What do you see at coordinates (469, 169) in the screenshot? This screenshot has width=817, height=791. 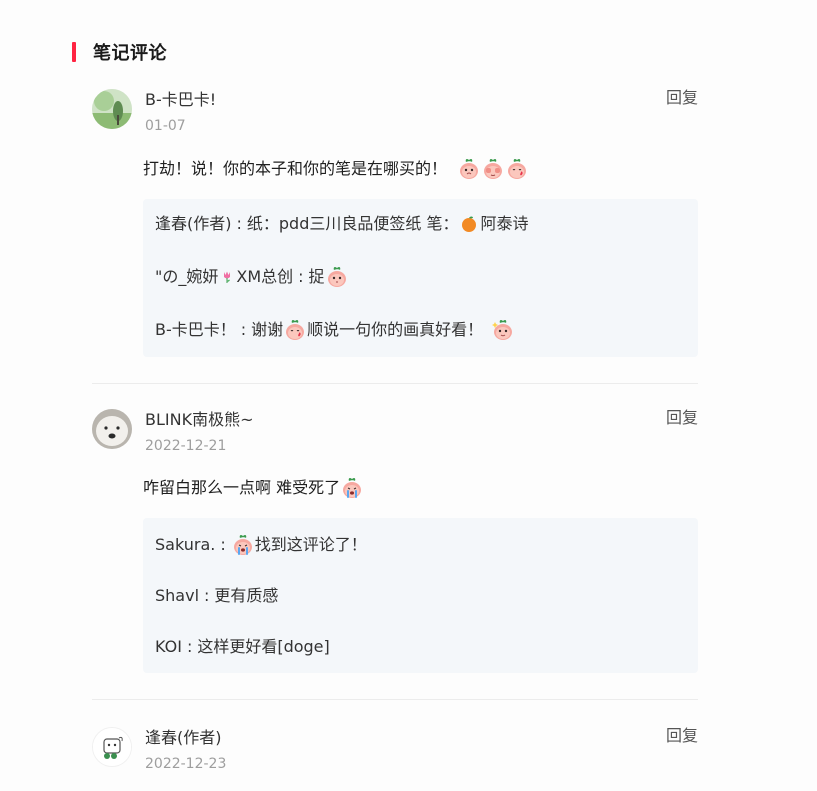 I see `peach-cry-face-icon` at bounding box center [469, 169].